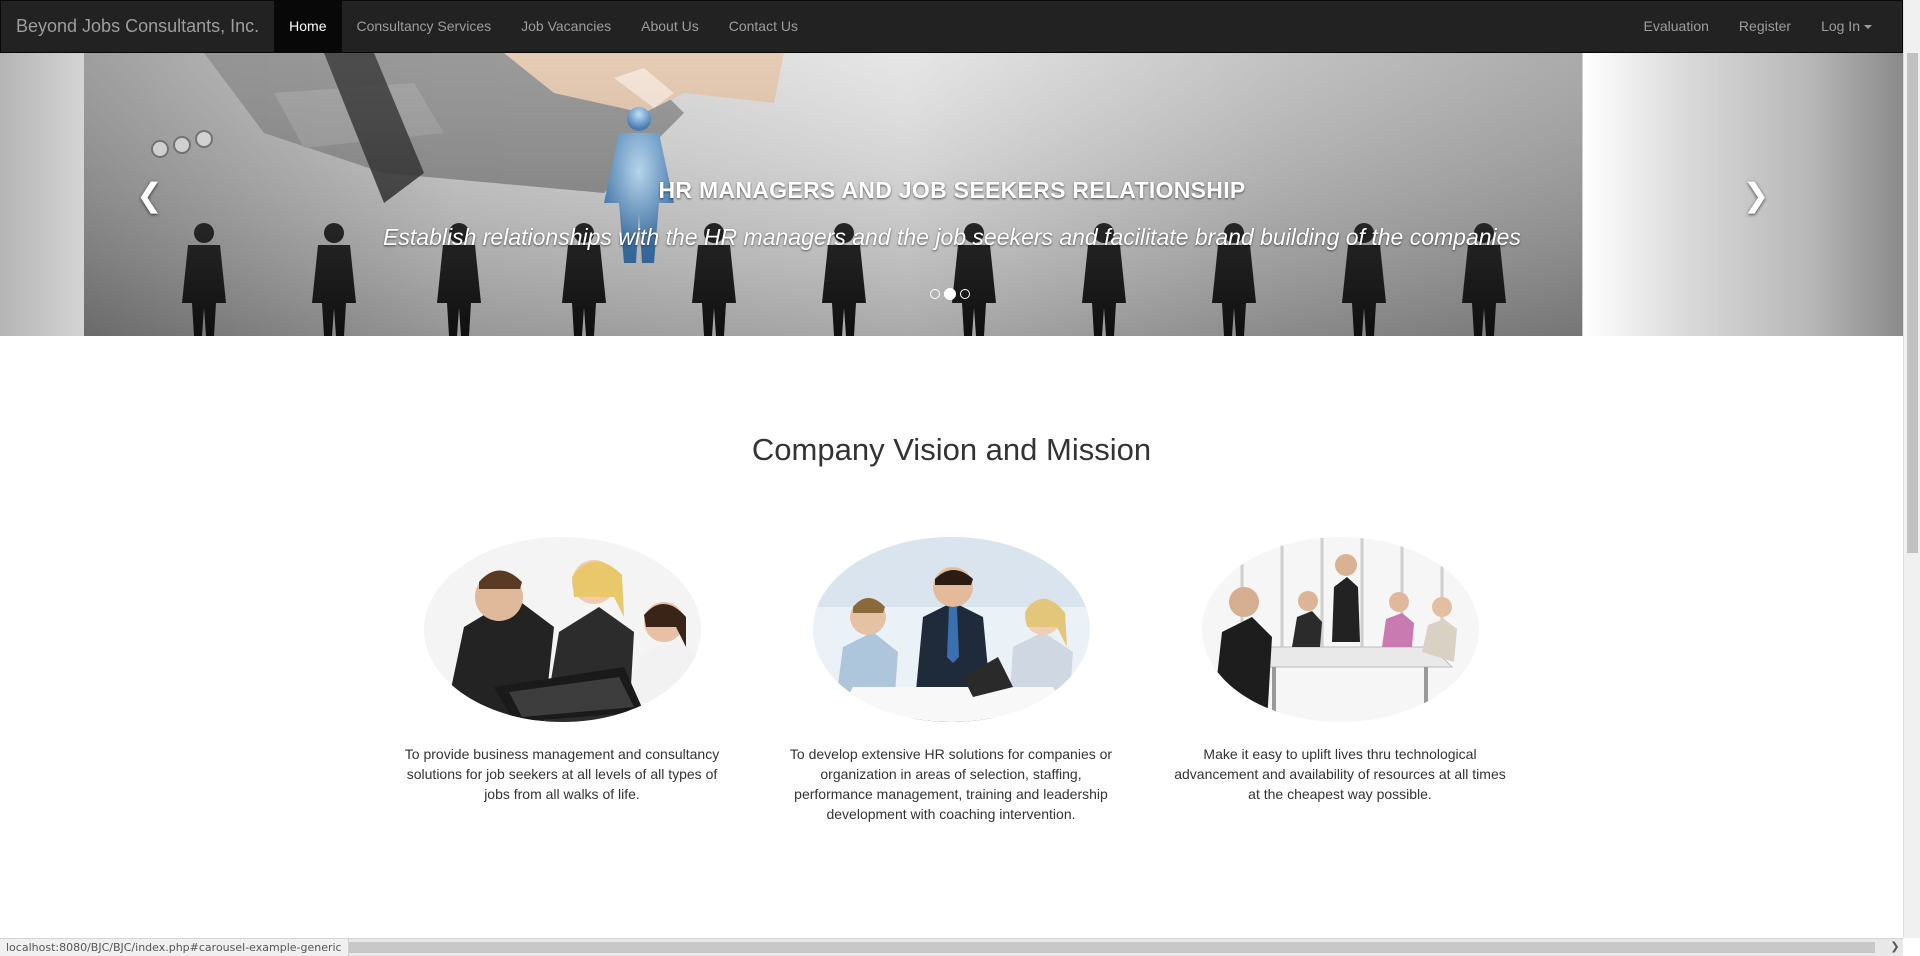 This screenshot has height=956, width=1920. Describe the element at coordinates (951, 449) in the screenshot. I see `section-title: Company Vision and Mission` at that location.